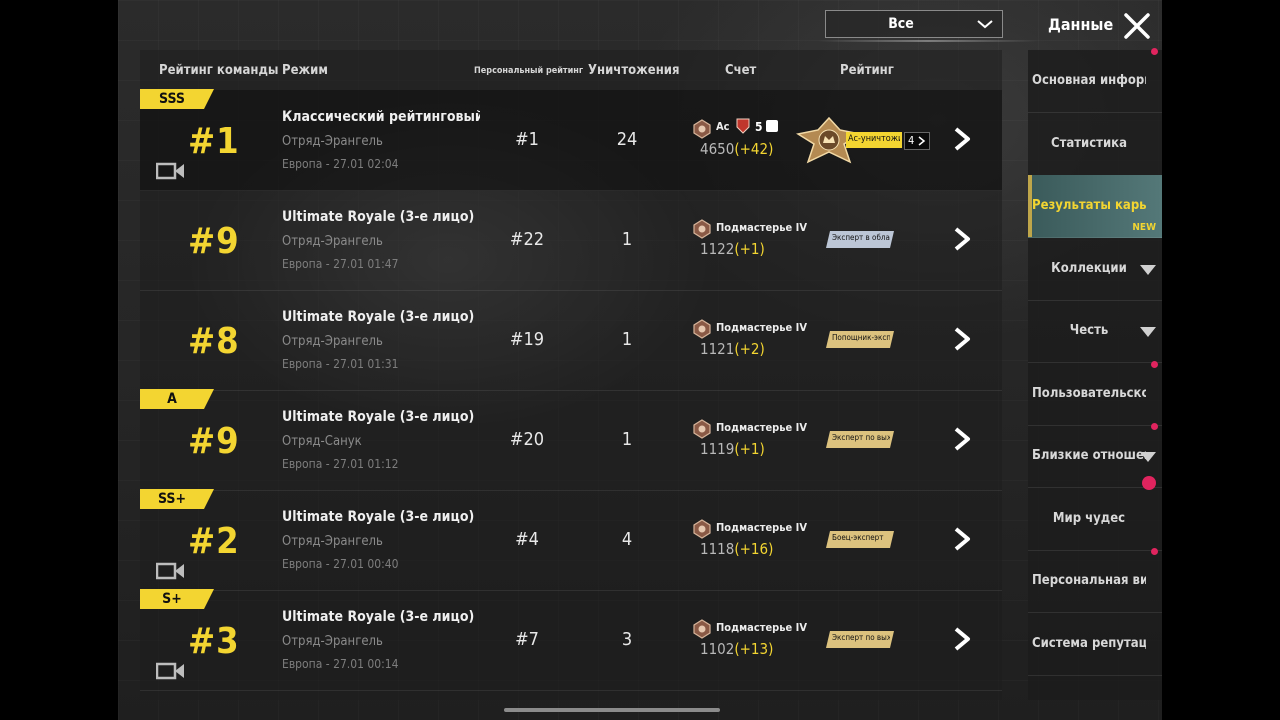  Describe the element at coordinates (322, 441) in the screenshot. I see `squad-map: Отряд-Санук` at that location.